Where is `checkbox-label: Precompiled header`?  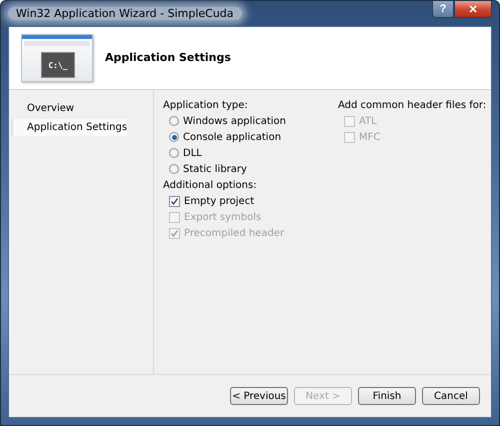 checkbox-label: Precompiled header is located at coordinates (234, 233).